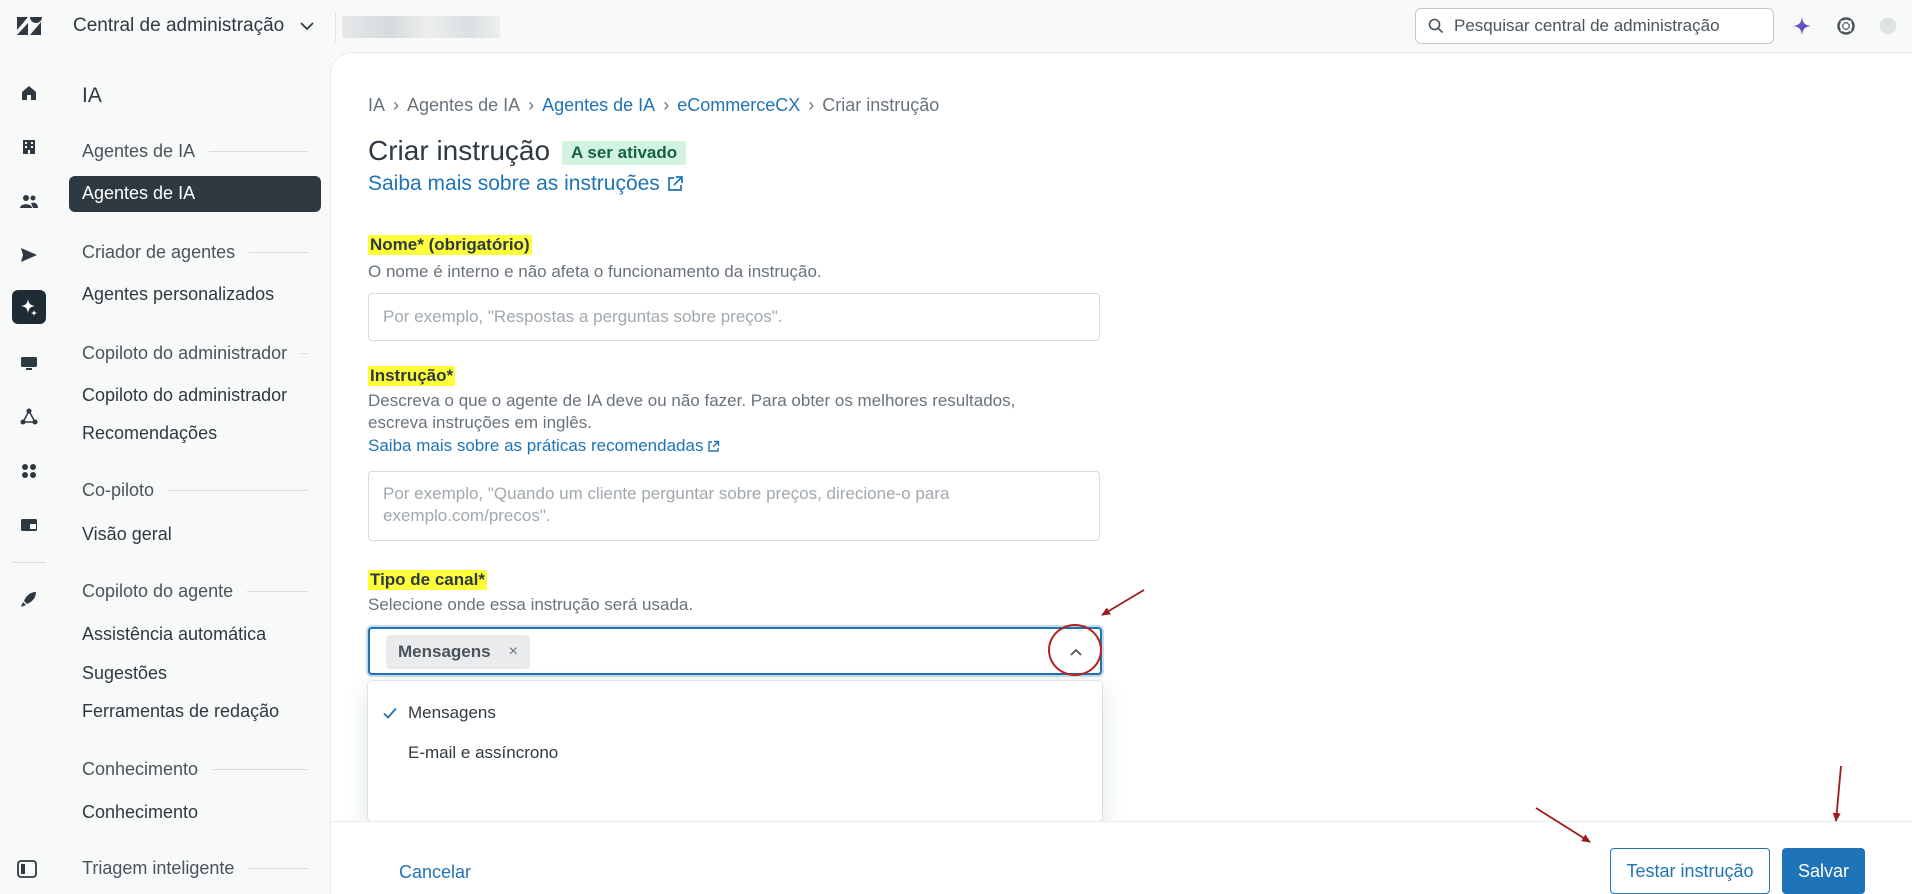 Image resolution: width=1912 pixels, height=894 pixels. I want to click on page-title: Criar instrução, so click(459, 150).